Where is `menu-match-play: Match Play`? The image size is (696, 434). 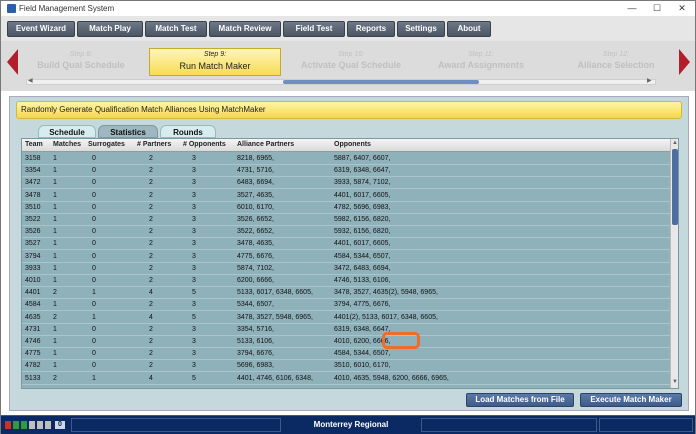 menu-match-play: Match Play is located at coordinates (110, 29).